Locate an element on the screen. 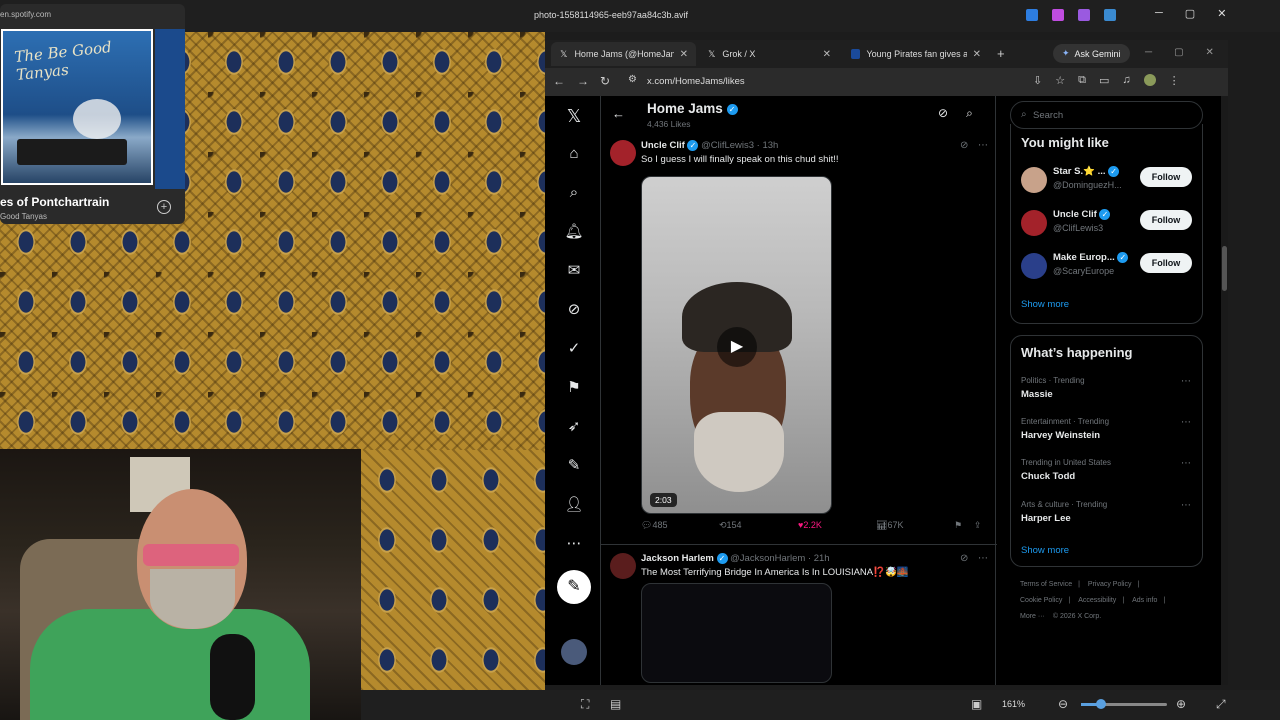 The width and height of the screenshot is (1280, 720). back-arrow-icon: ← is located at coordinates (618, 113).